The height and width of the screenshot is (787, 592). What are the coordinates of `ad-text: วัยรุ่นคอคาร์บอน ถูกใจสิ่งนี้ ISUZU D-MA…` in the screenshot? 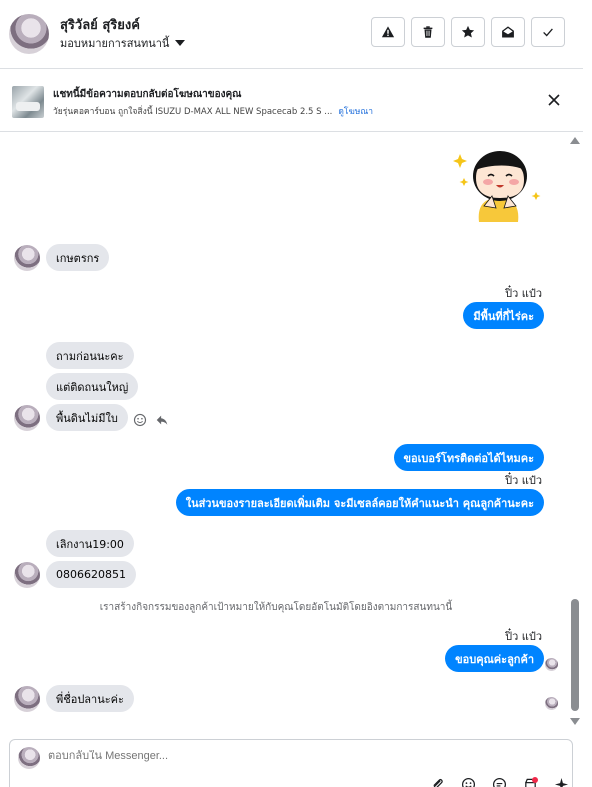 It's located at (193, 112).